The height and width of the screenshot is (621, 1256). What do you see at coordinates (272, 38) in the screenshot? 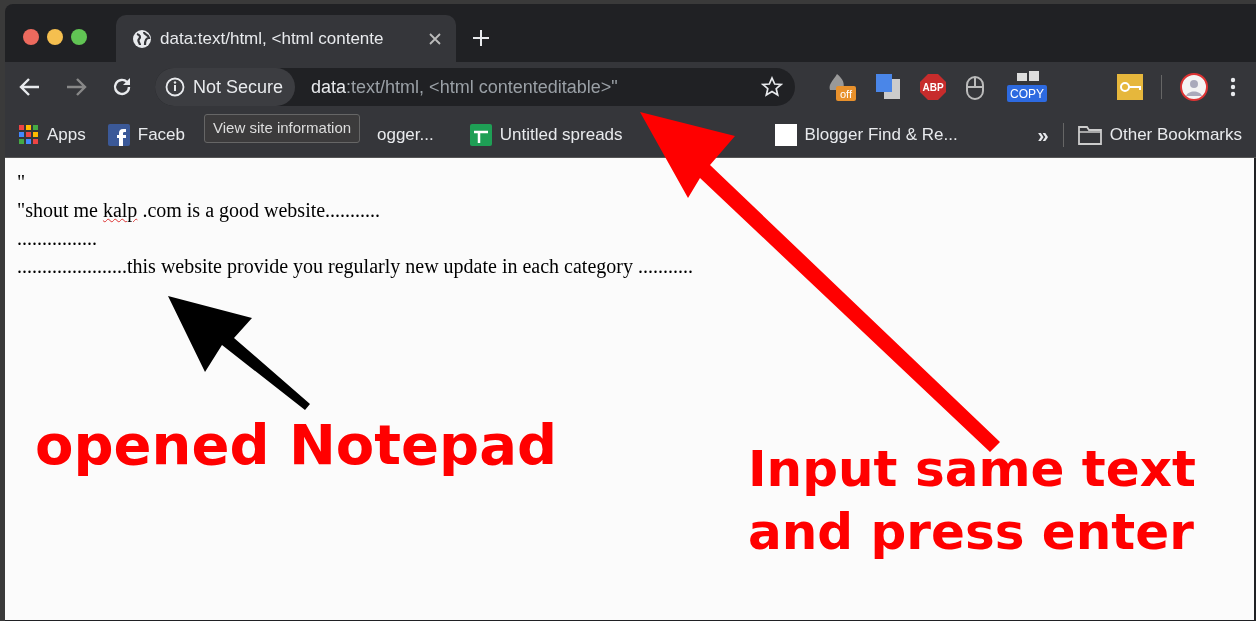
I see `tab-title: data:text/html, <html contente` at bounding box center [272, 38].